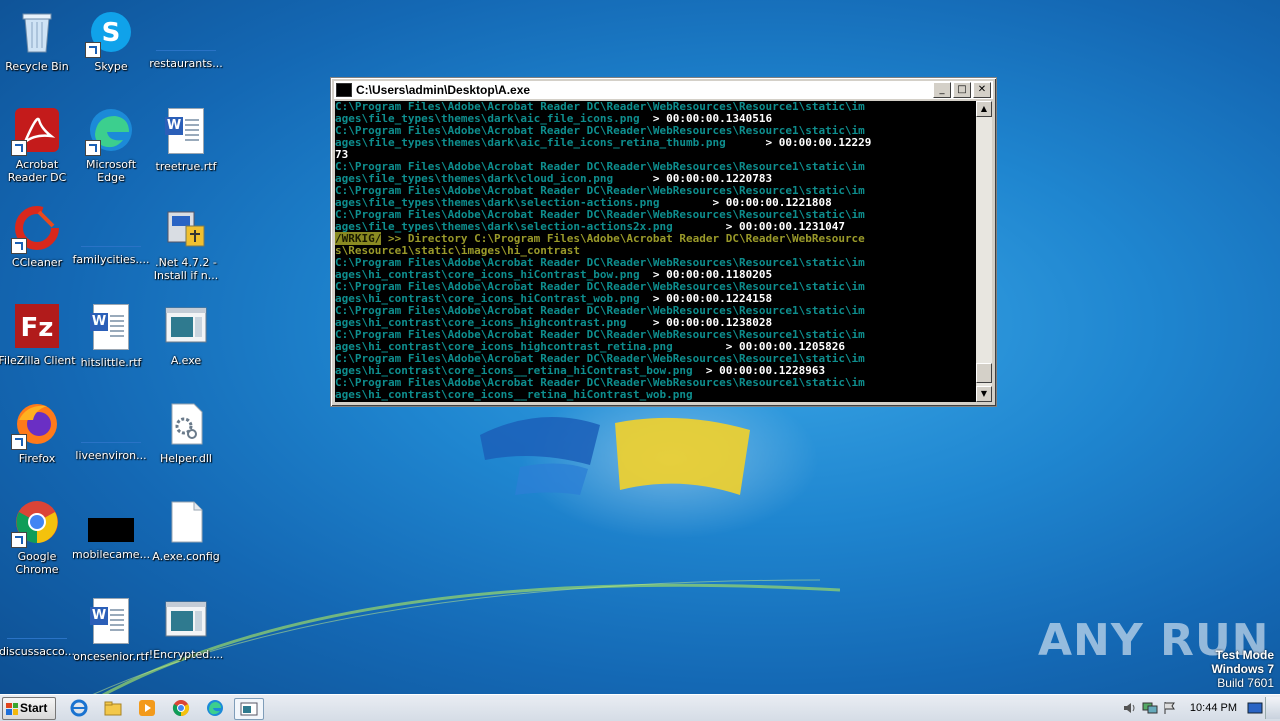  I want to click on speaker-icon, so click(1130, 708).